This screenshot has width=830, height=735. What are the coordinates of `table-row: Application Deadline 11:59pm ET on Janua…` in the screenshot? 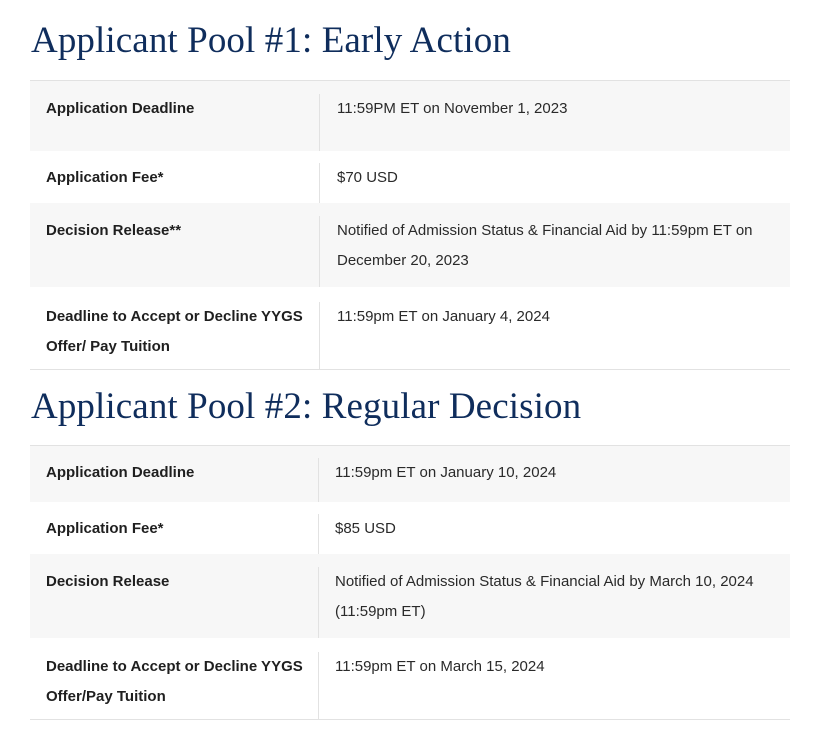 It's located at (410, 474).